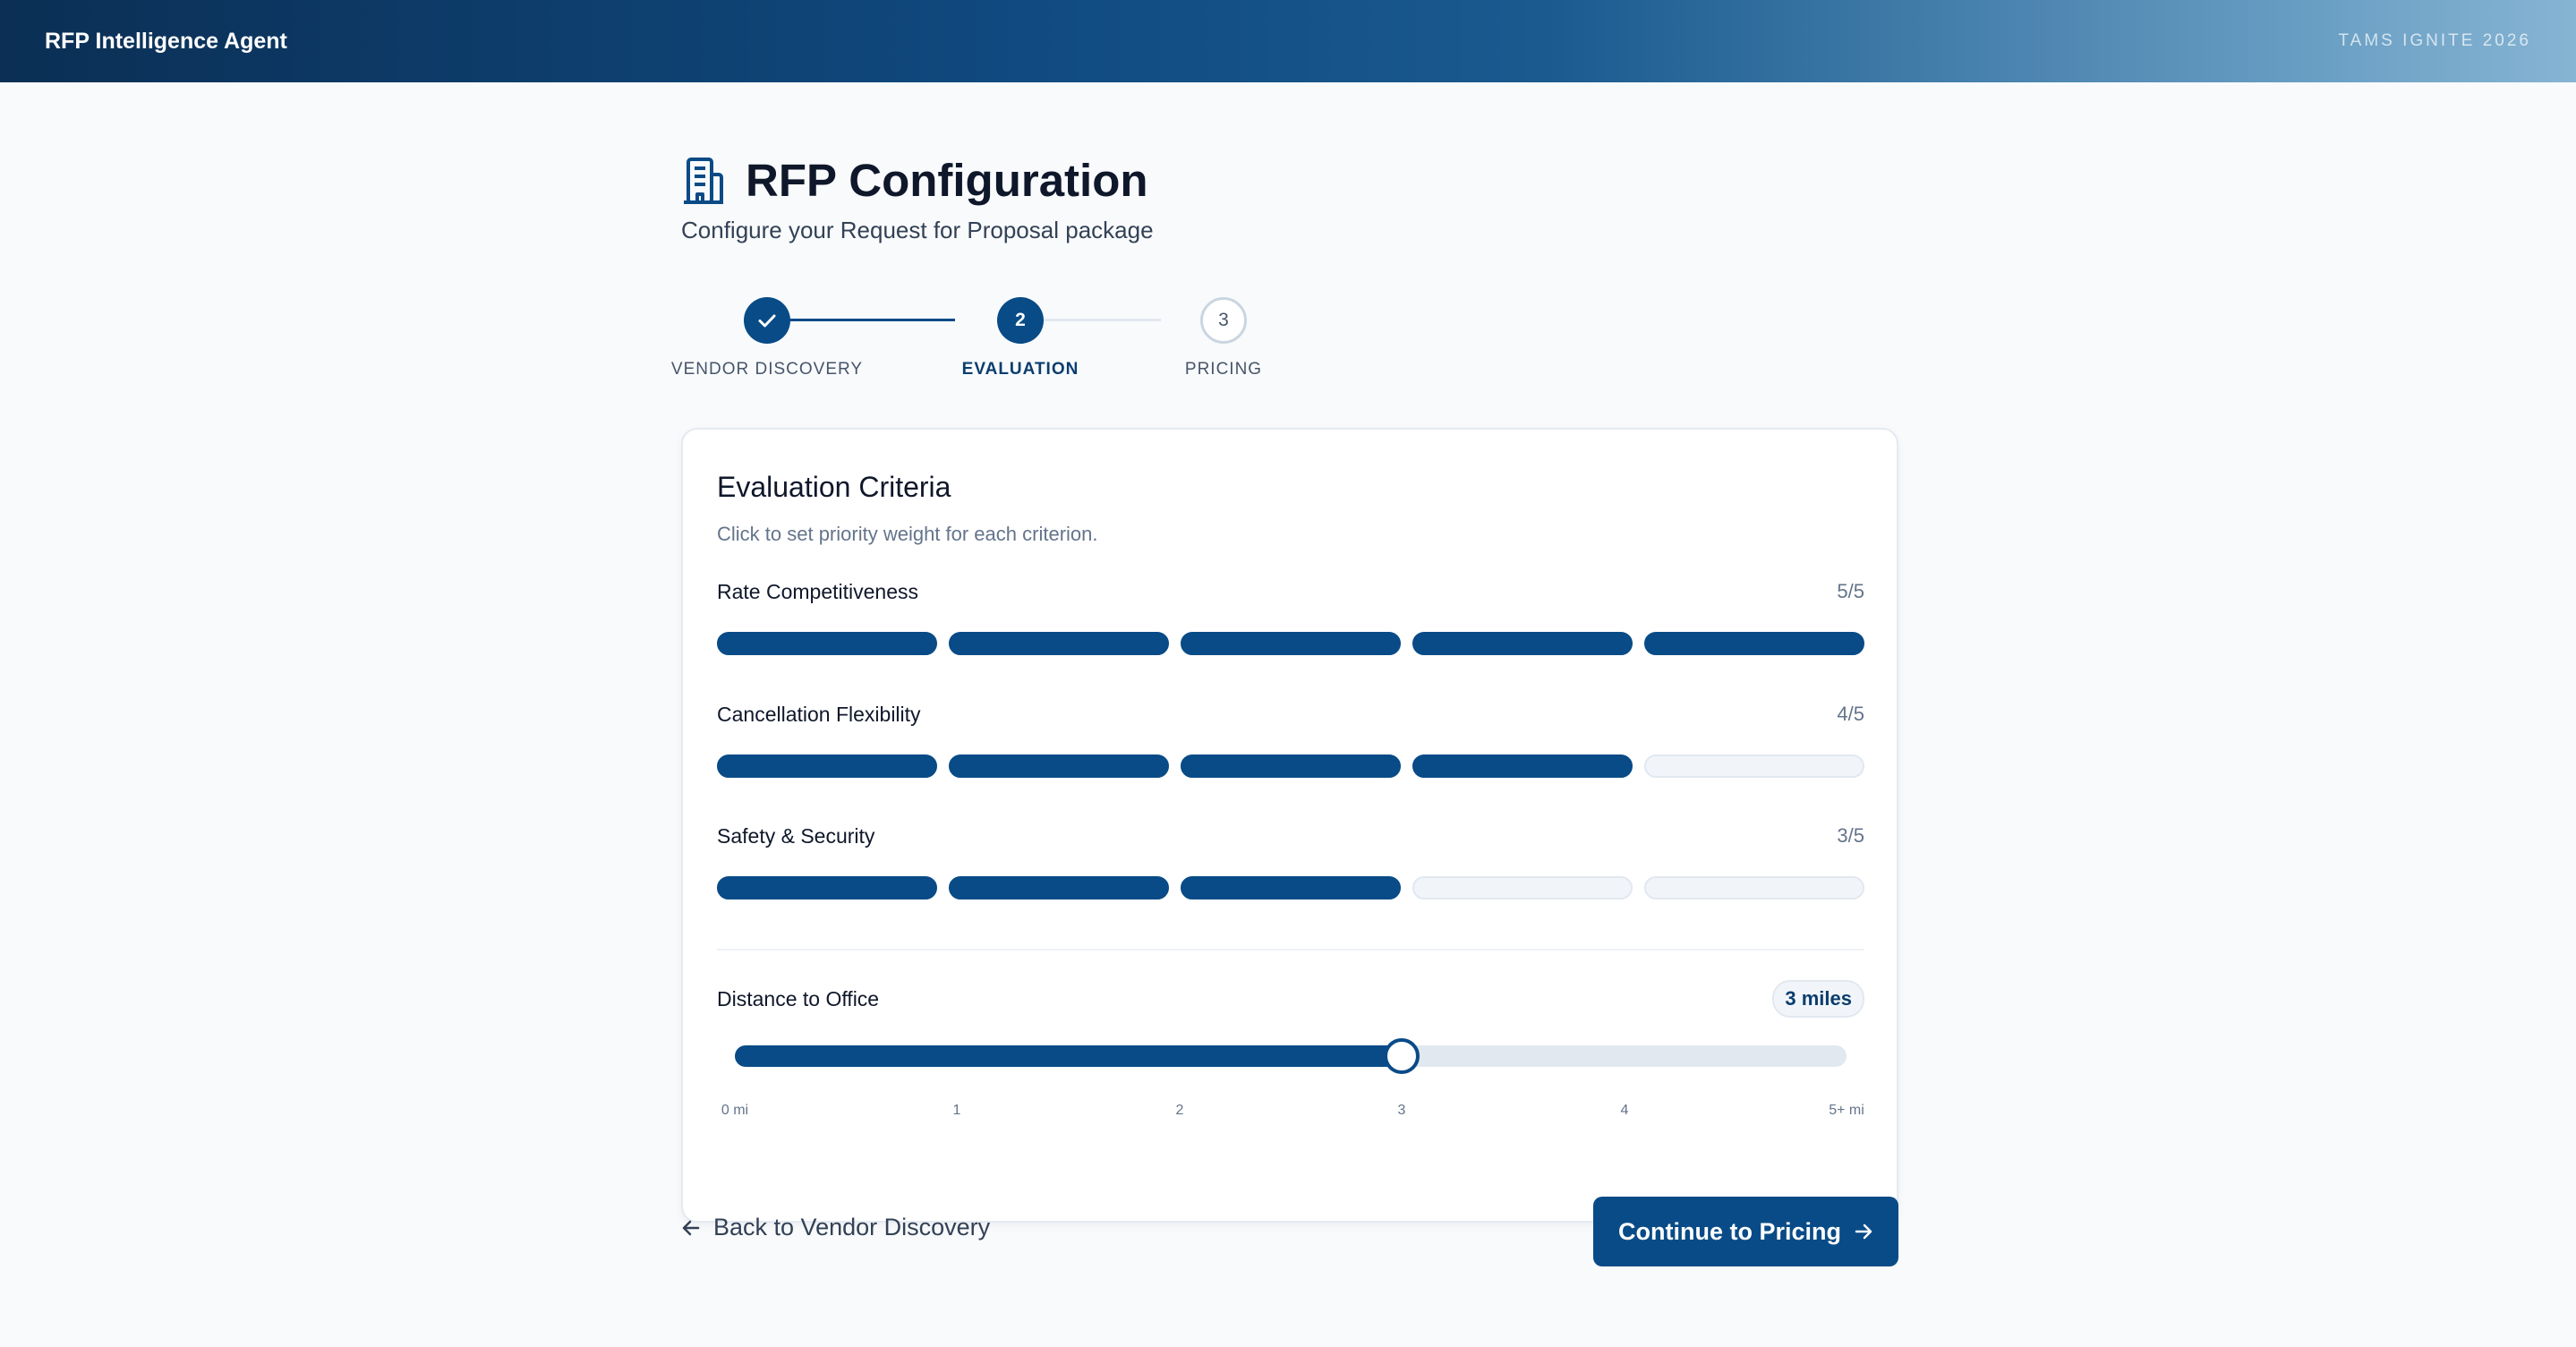 Image resolution: width=2576 pixels, height=1347 pixels. Describe the element at coordinates (1069, 1056) in the screenshot. I see `slider-fill` at that location.